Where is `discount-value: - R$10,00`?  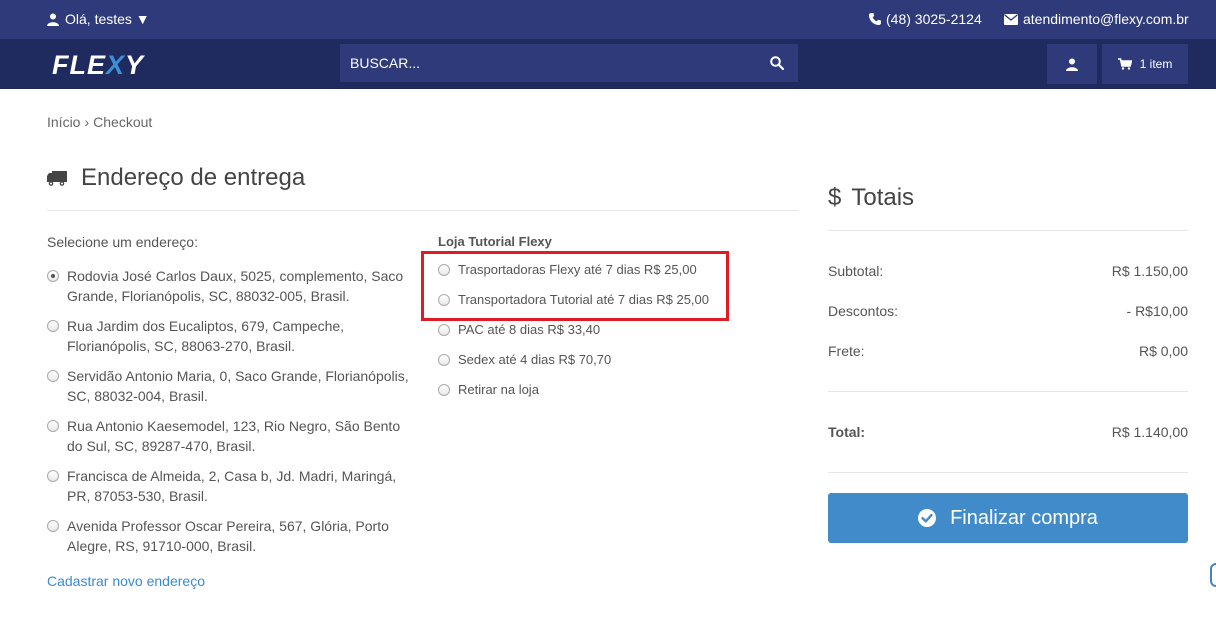 discount-value: - R$10,00 is located at coordinates (1157, 311).